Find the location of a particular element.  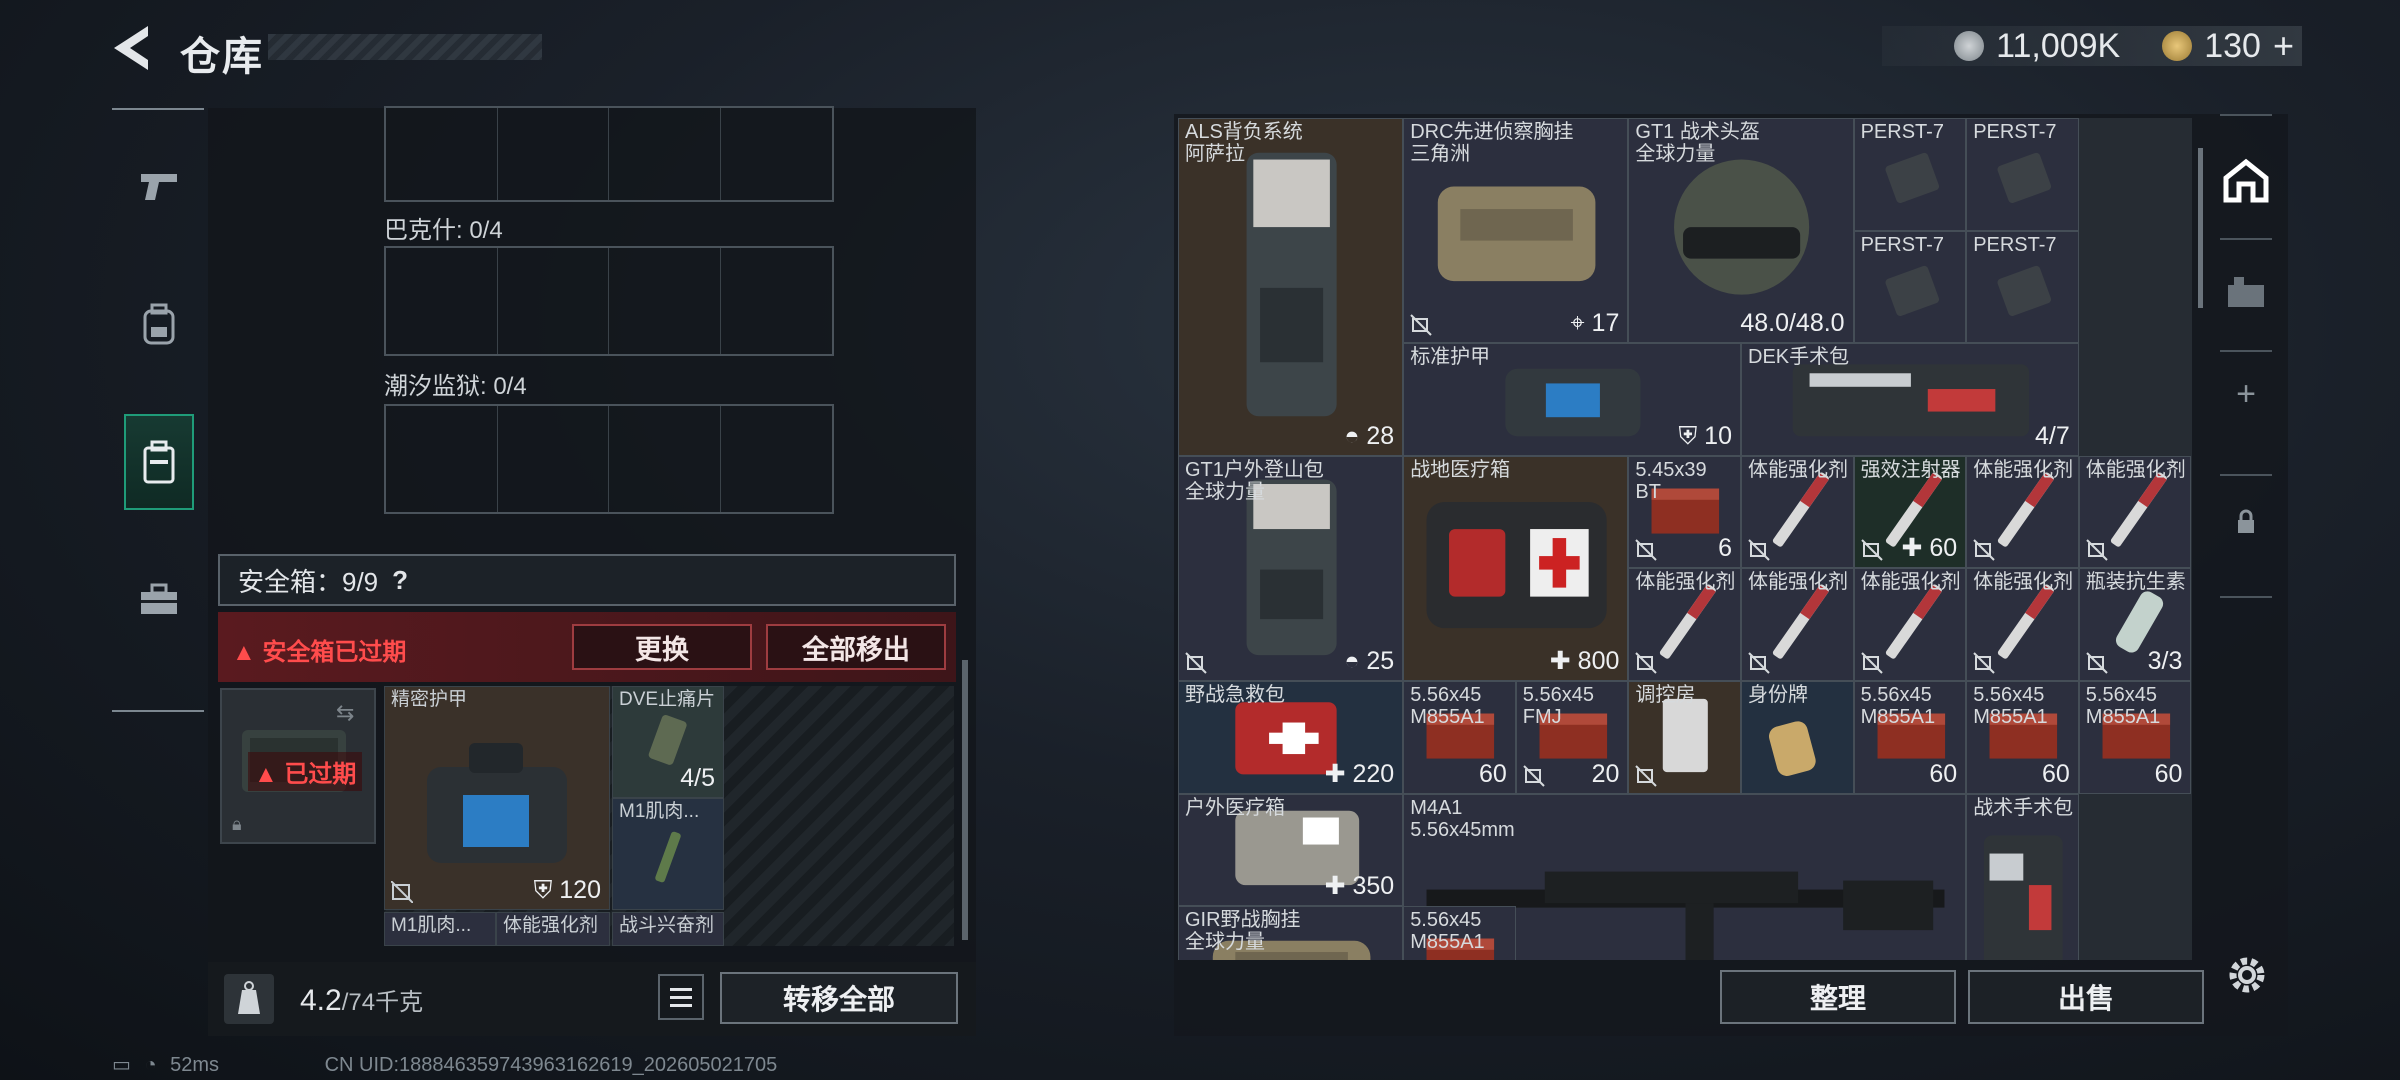

stash-item-antibiotic-bottle: 瓶装抗生素 3/3 is located at coordinates (2135, 624).